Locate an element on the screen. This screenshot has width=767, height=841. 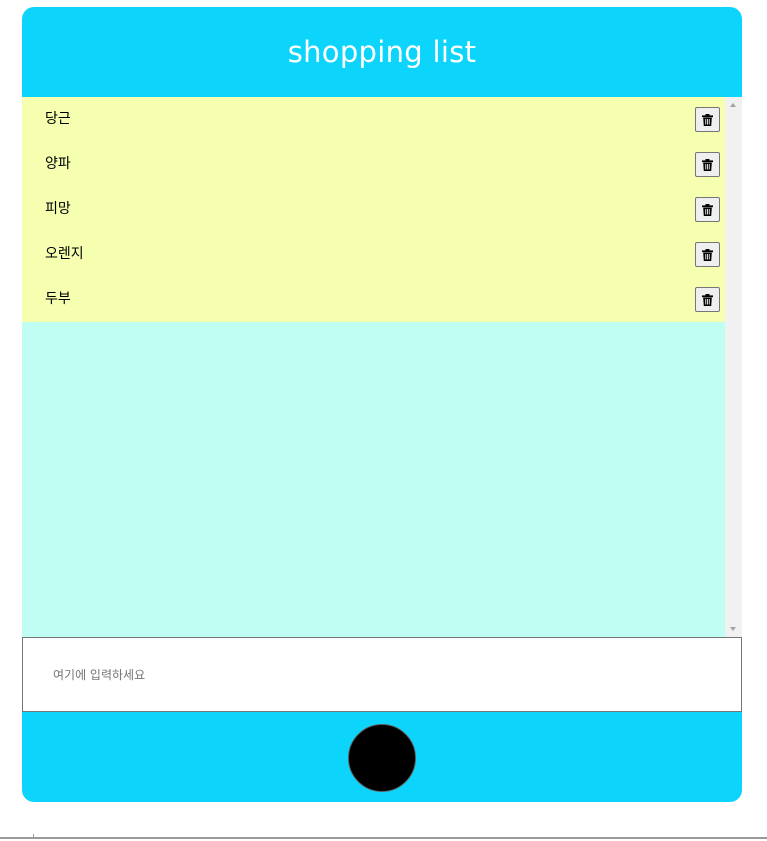
add-item-button is located at coordinates (382, 758).